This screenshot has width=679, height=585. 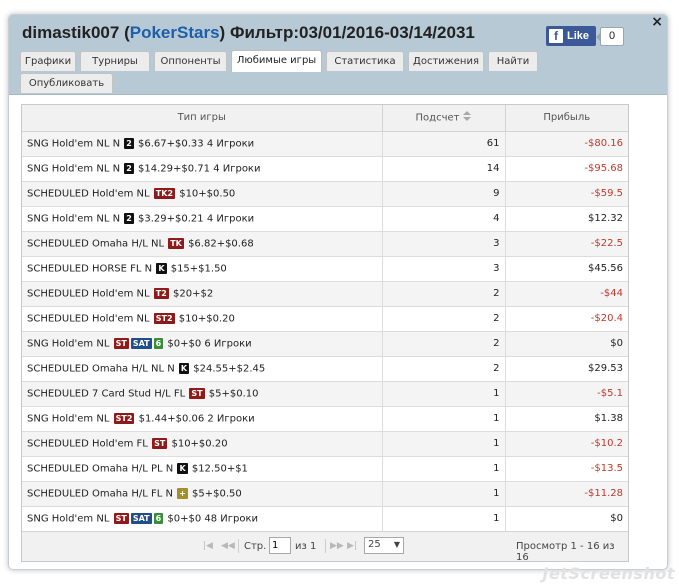 I want to click on game-name: SCHEDULED HORSE FL N, so click(x=90, y=269).